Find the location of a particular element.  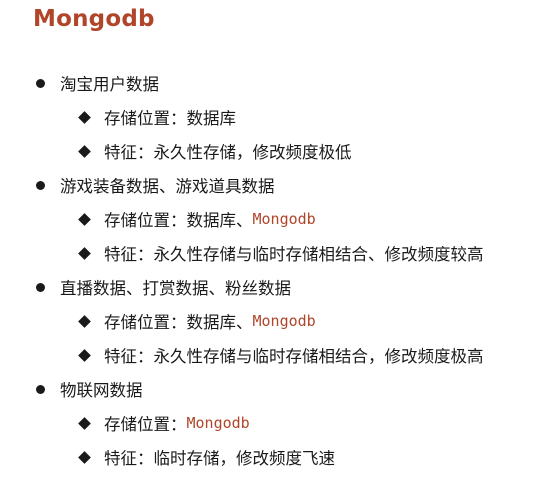

list-item: 特征：临时存储，修改频度飞速 is located at coordinates (270, 457).